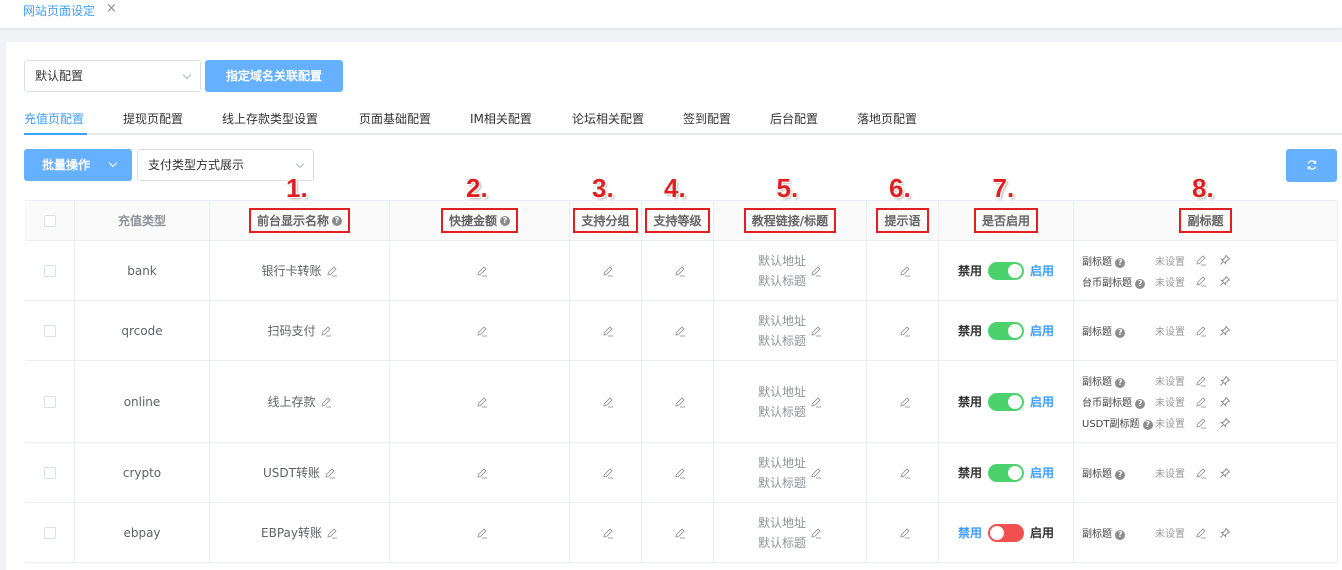 The image size is (1342, 570). What do you see at coordinates (887, 118) in the screenshot?
I see `tab-landing: 落地页配置` at bounding box center [887, 118].